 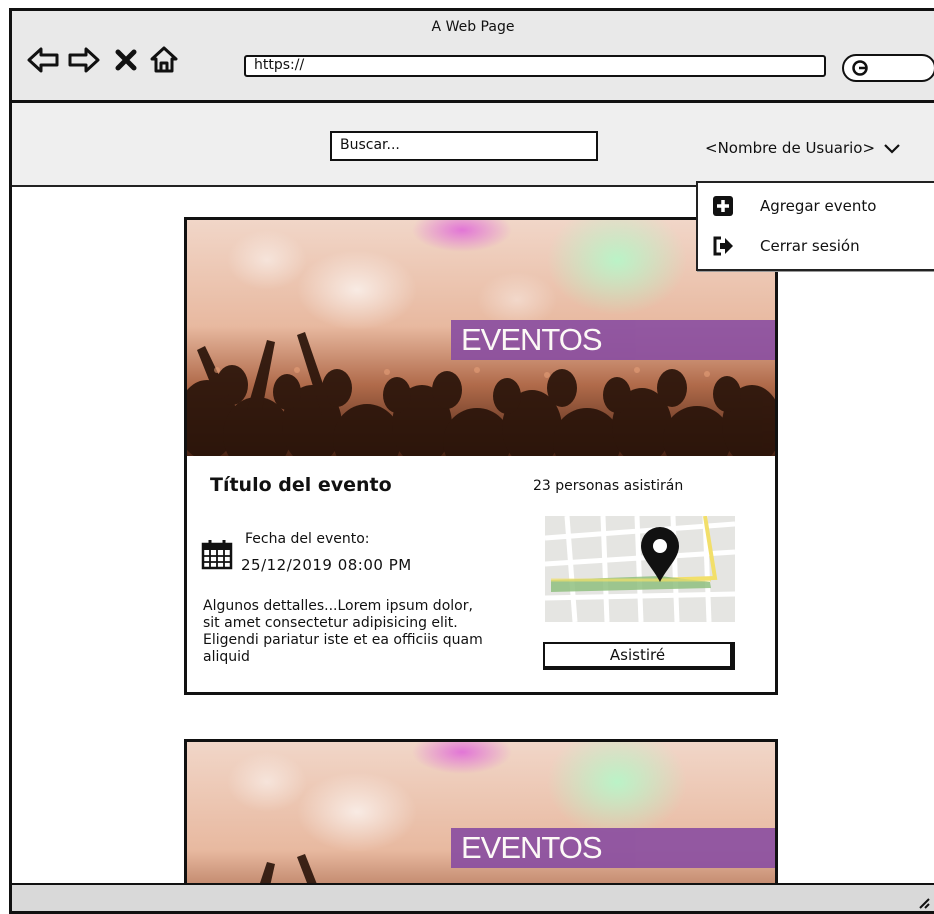 I want to click on url-field: https://, so click(x=535, y=66).